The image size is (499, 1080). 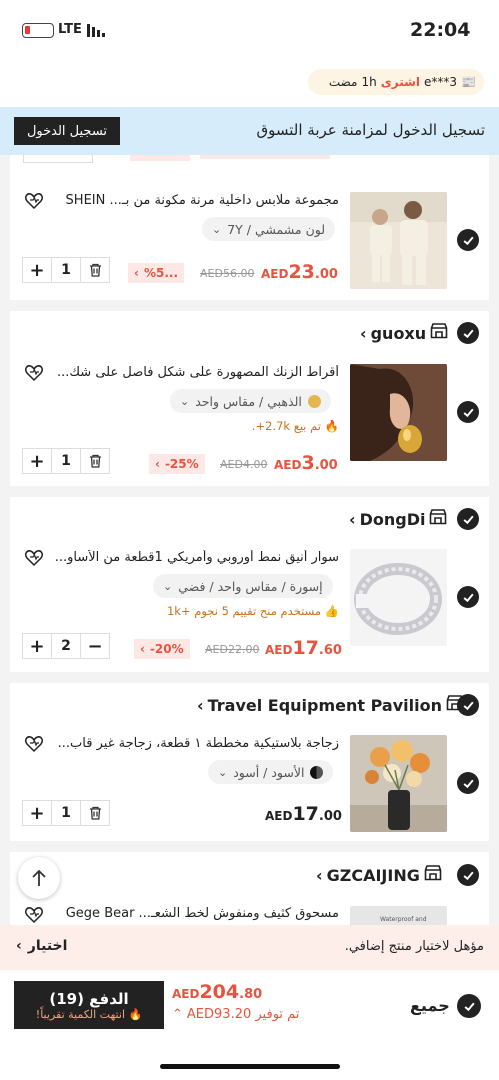 I want to click on item-4-checkbox, so click(x=468, y=783).